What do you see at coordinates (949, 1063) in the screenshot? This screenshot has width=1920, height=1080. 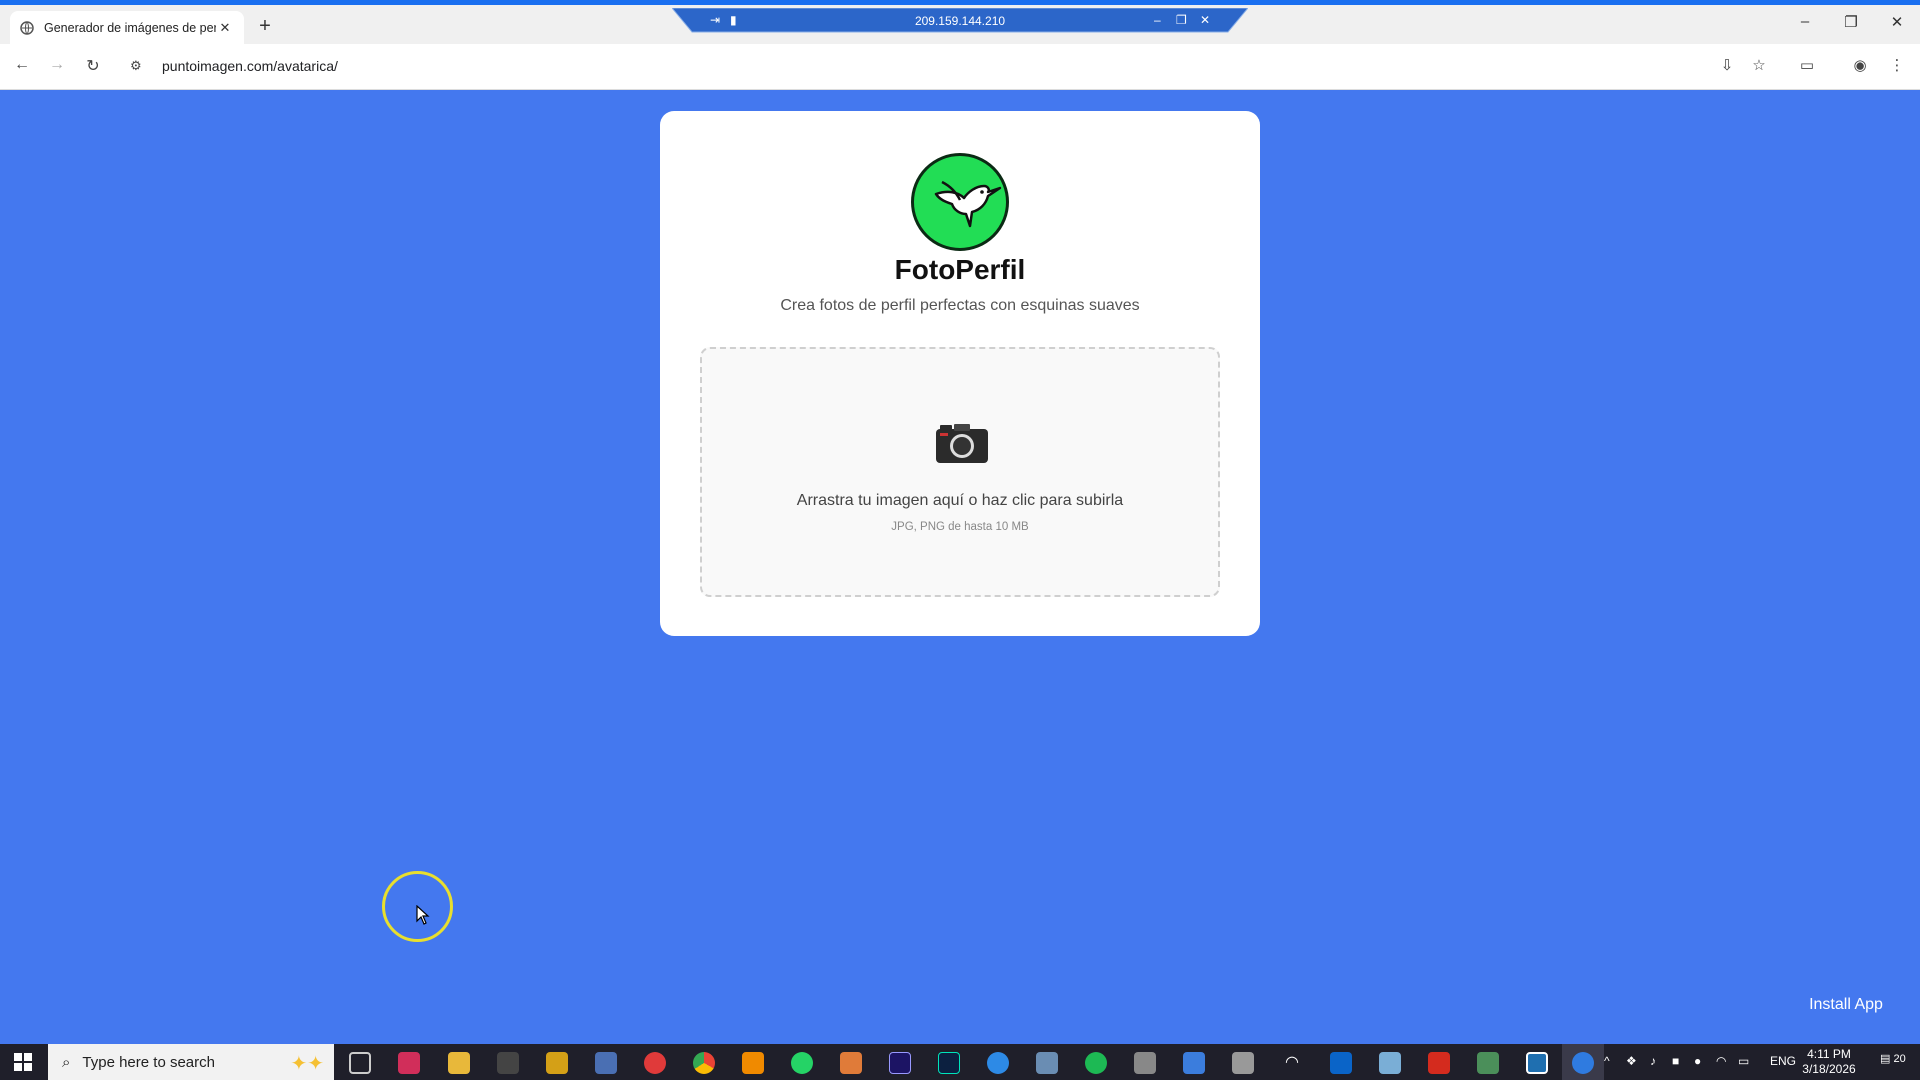 I see `audition-icon` at bounding box center [949, 1063].